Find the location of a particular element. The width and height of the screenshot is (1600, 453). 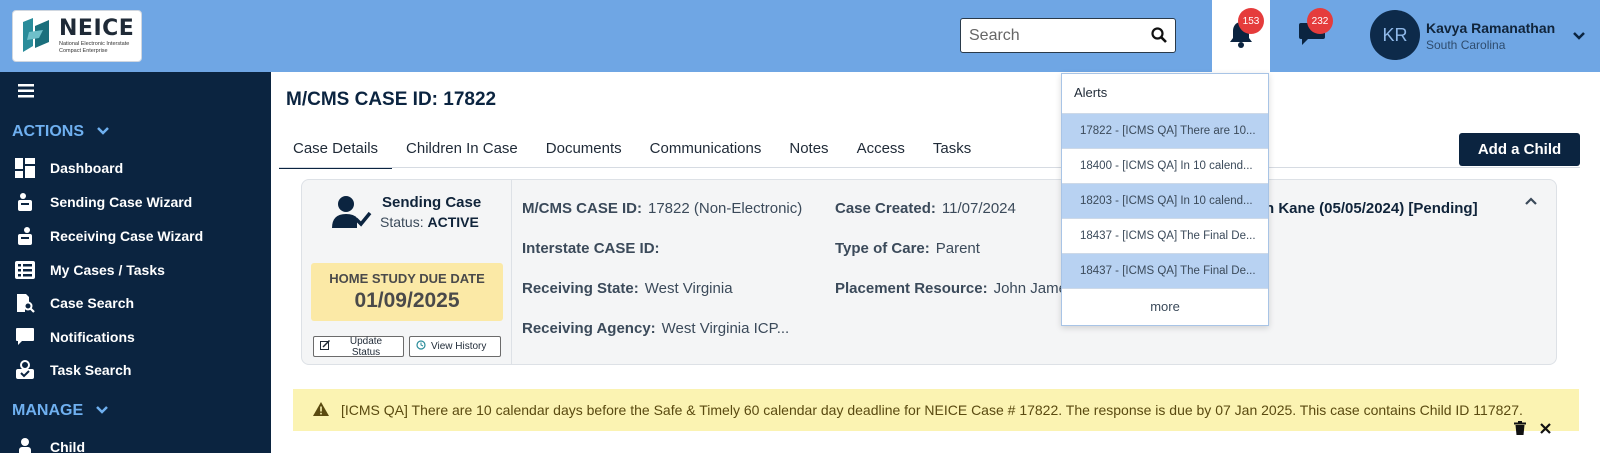

alerts-dropdown-title: Alerts is located at coordinates (1091, 92).